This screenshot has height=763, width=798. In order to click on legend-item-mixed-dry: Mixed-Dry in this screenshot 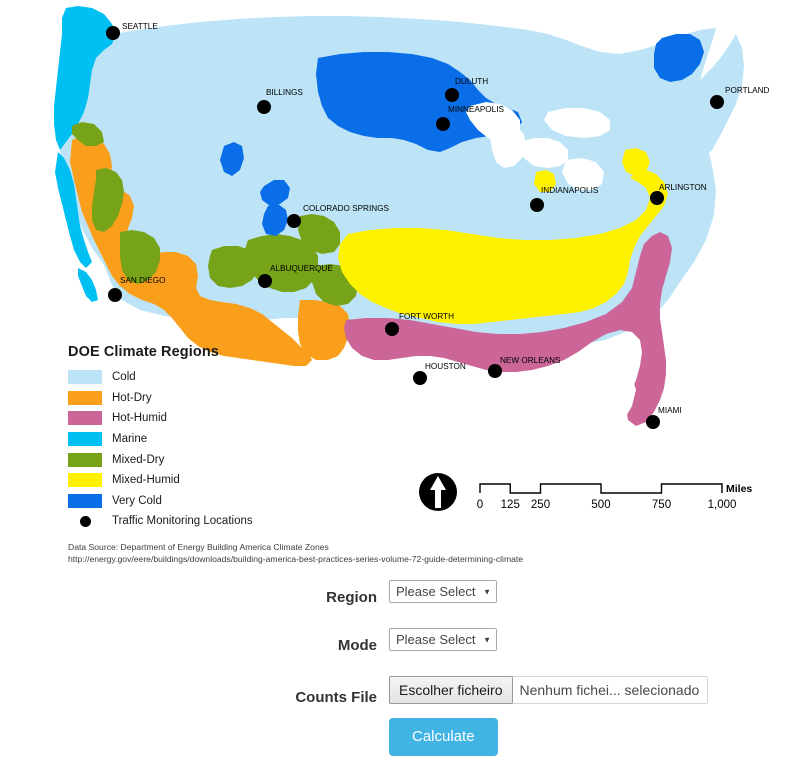, I will do `click(193, 459)`.